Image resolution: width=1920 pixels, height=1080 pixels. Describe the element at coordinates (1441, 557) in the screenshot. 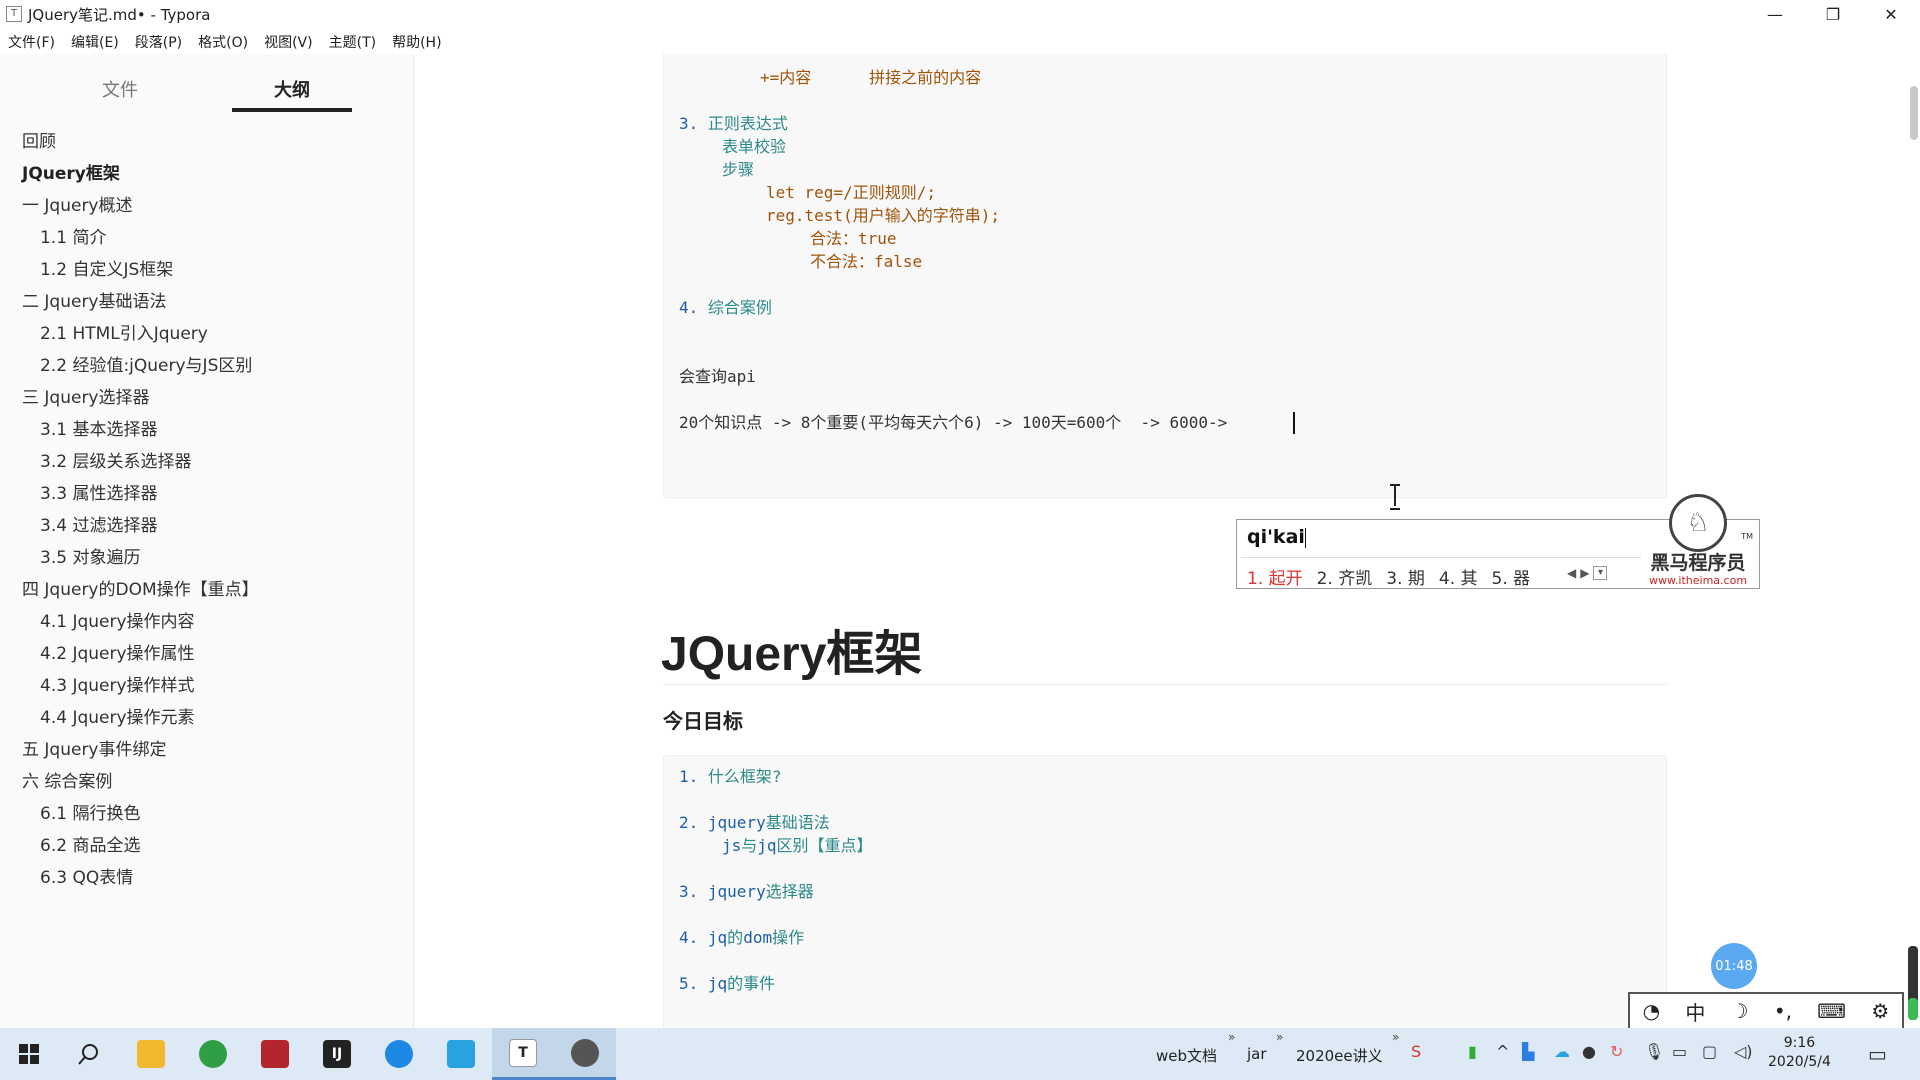

I see `ime-divider` at that location.